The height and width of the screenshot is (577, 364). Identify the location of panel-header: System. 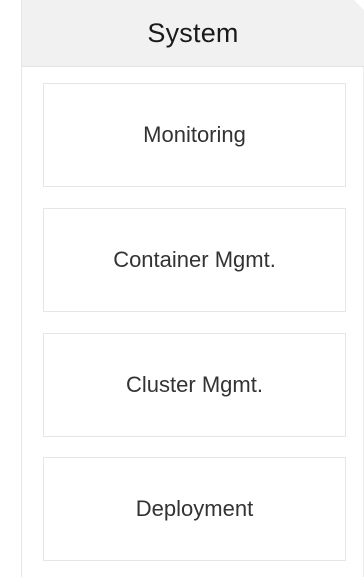
(193, 33).